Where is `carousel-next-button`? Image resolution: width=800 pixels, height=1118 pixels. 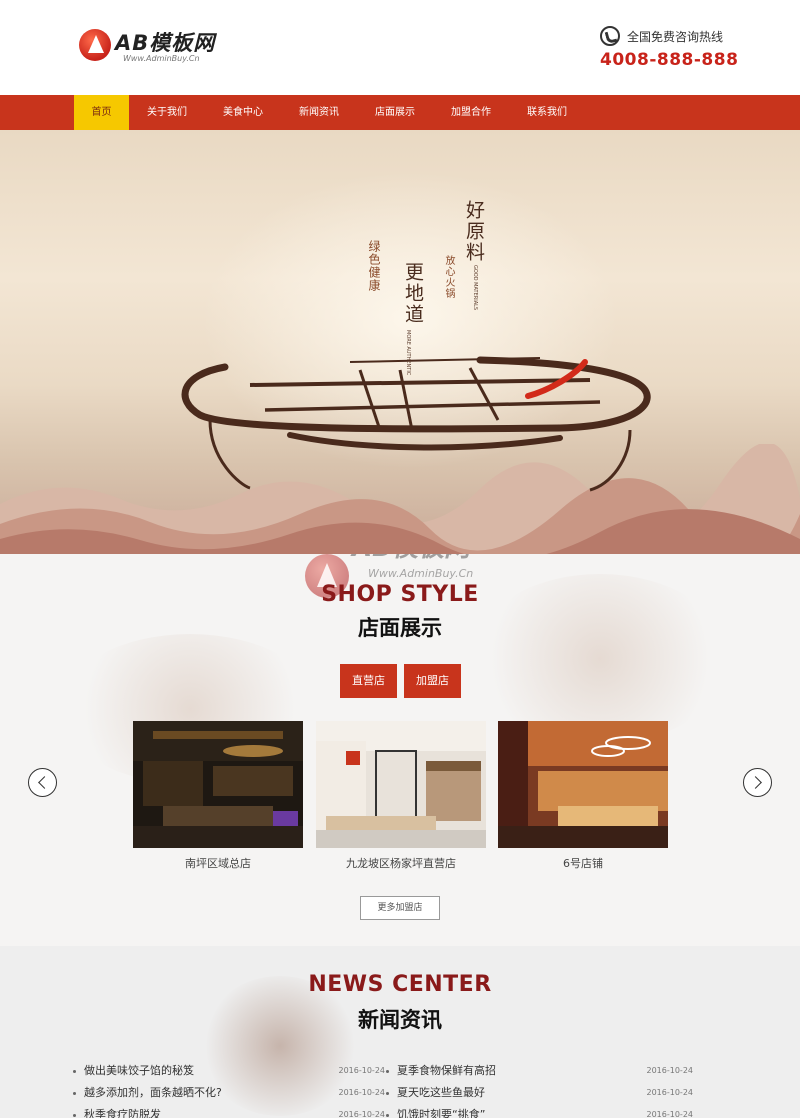
carousel-next-button is located at coordinates (757, 782).